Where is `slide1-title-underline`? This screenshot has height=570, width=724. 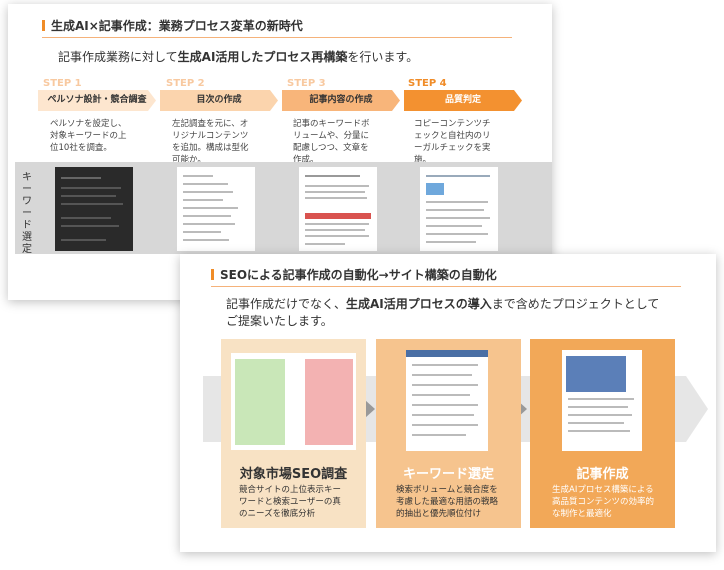
slide1-title-underline is located at coordinates (277, 37).